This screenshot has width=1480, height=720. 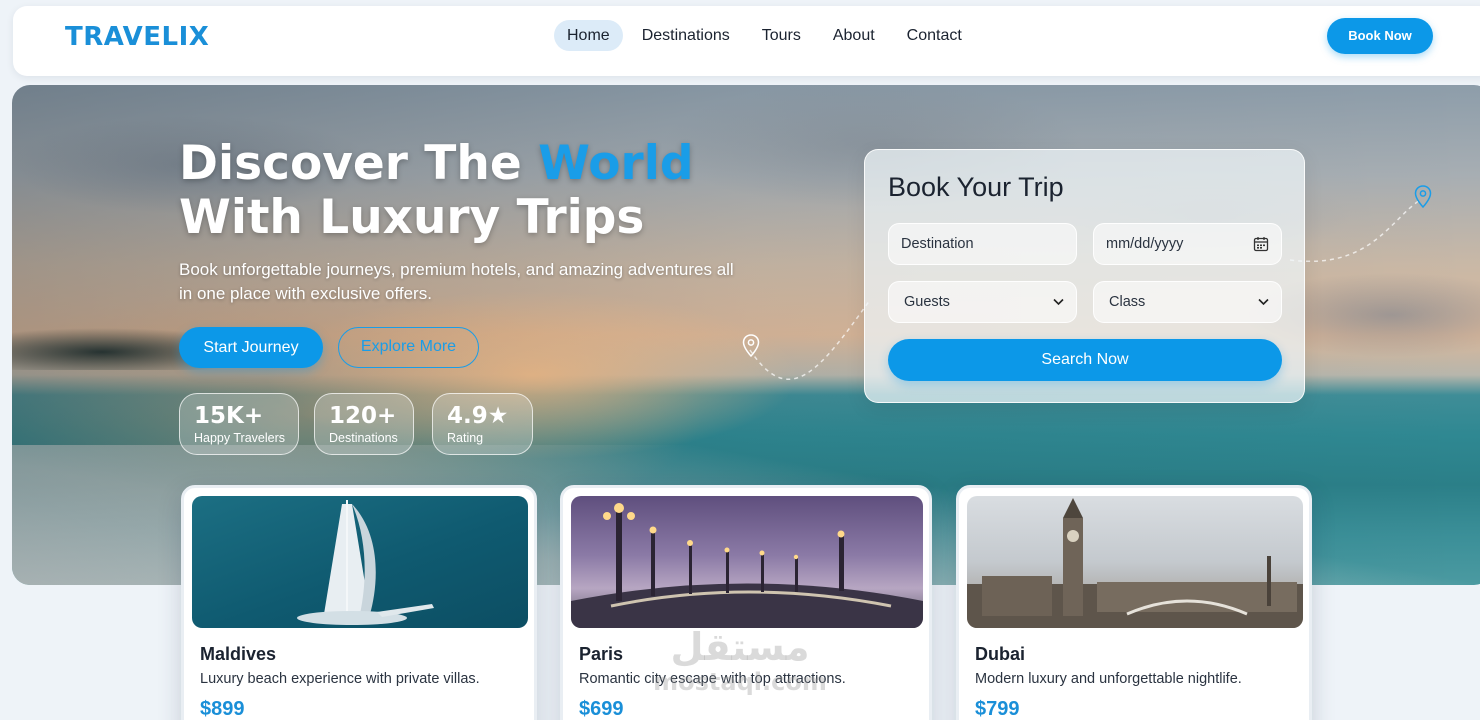 I want to click on guests-select: Guests, so click(x=982, y=302).